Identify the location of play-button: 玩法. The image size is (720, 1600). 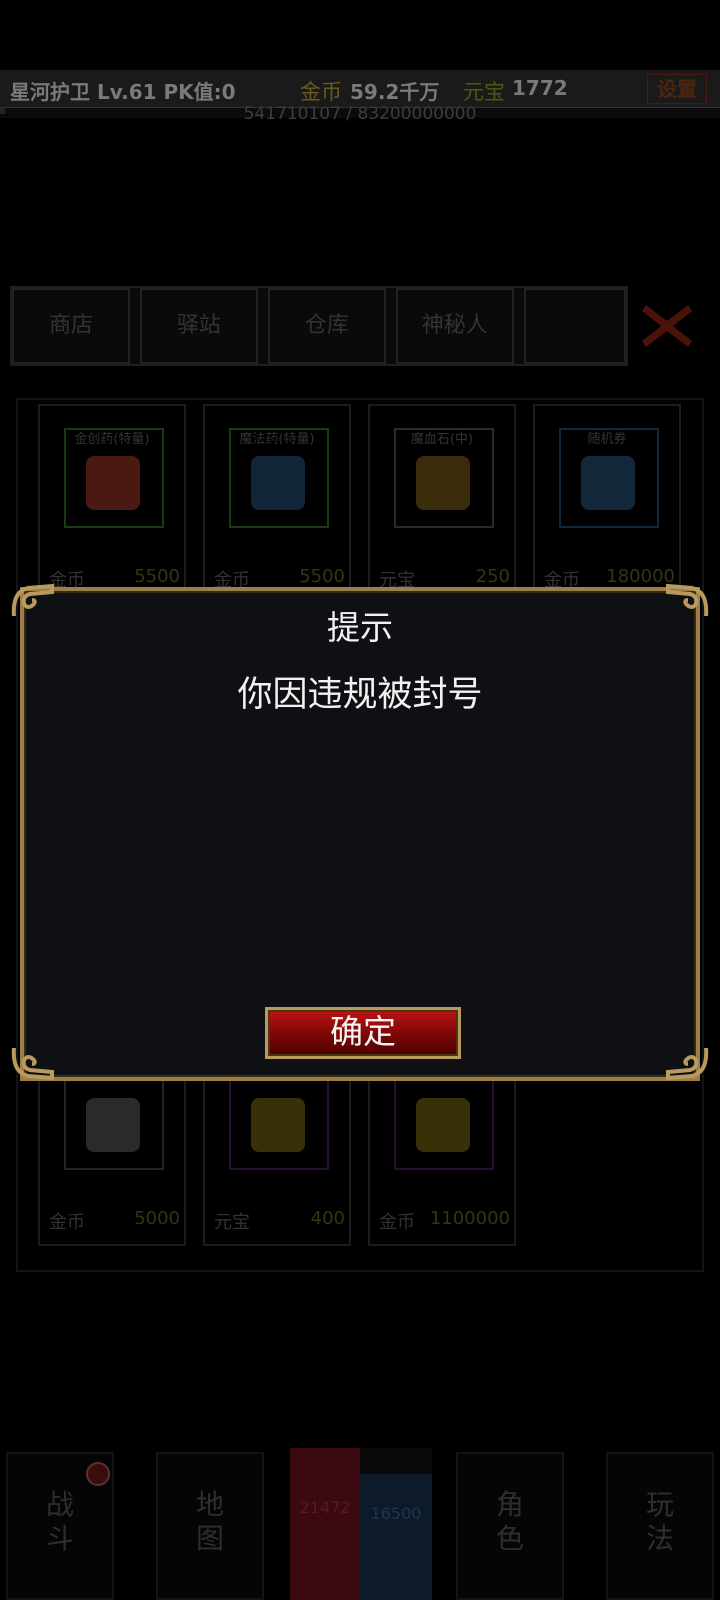
(660, 1526).